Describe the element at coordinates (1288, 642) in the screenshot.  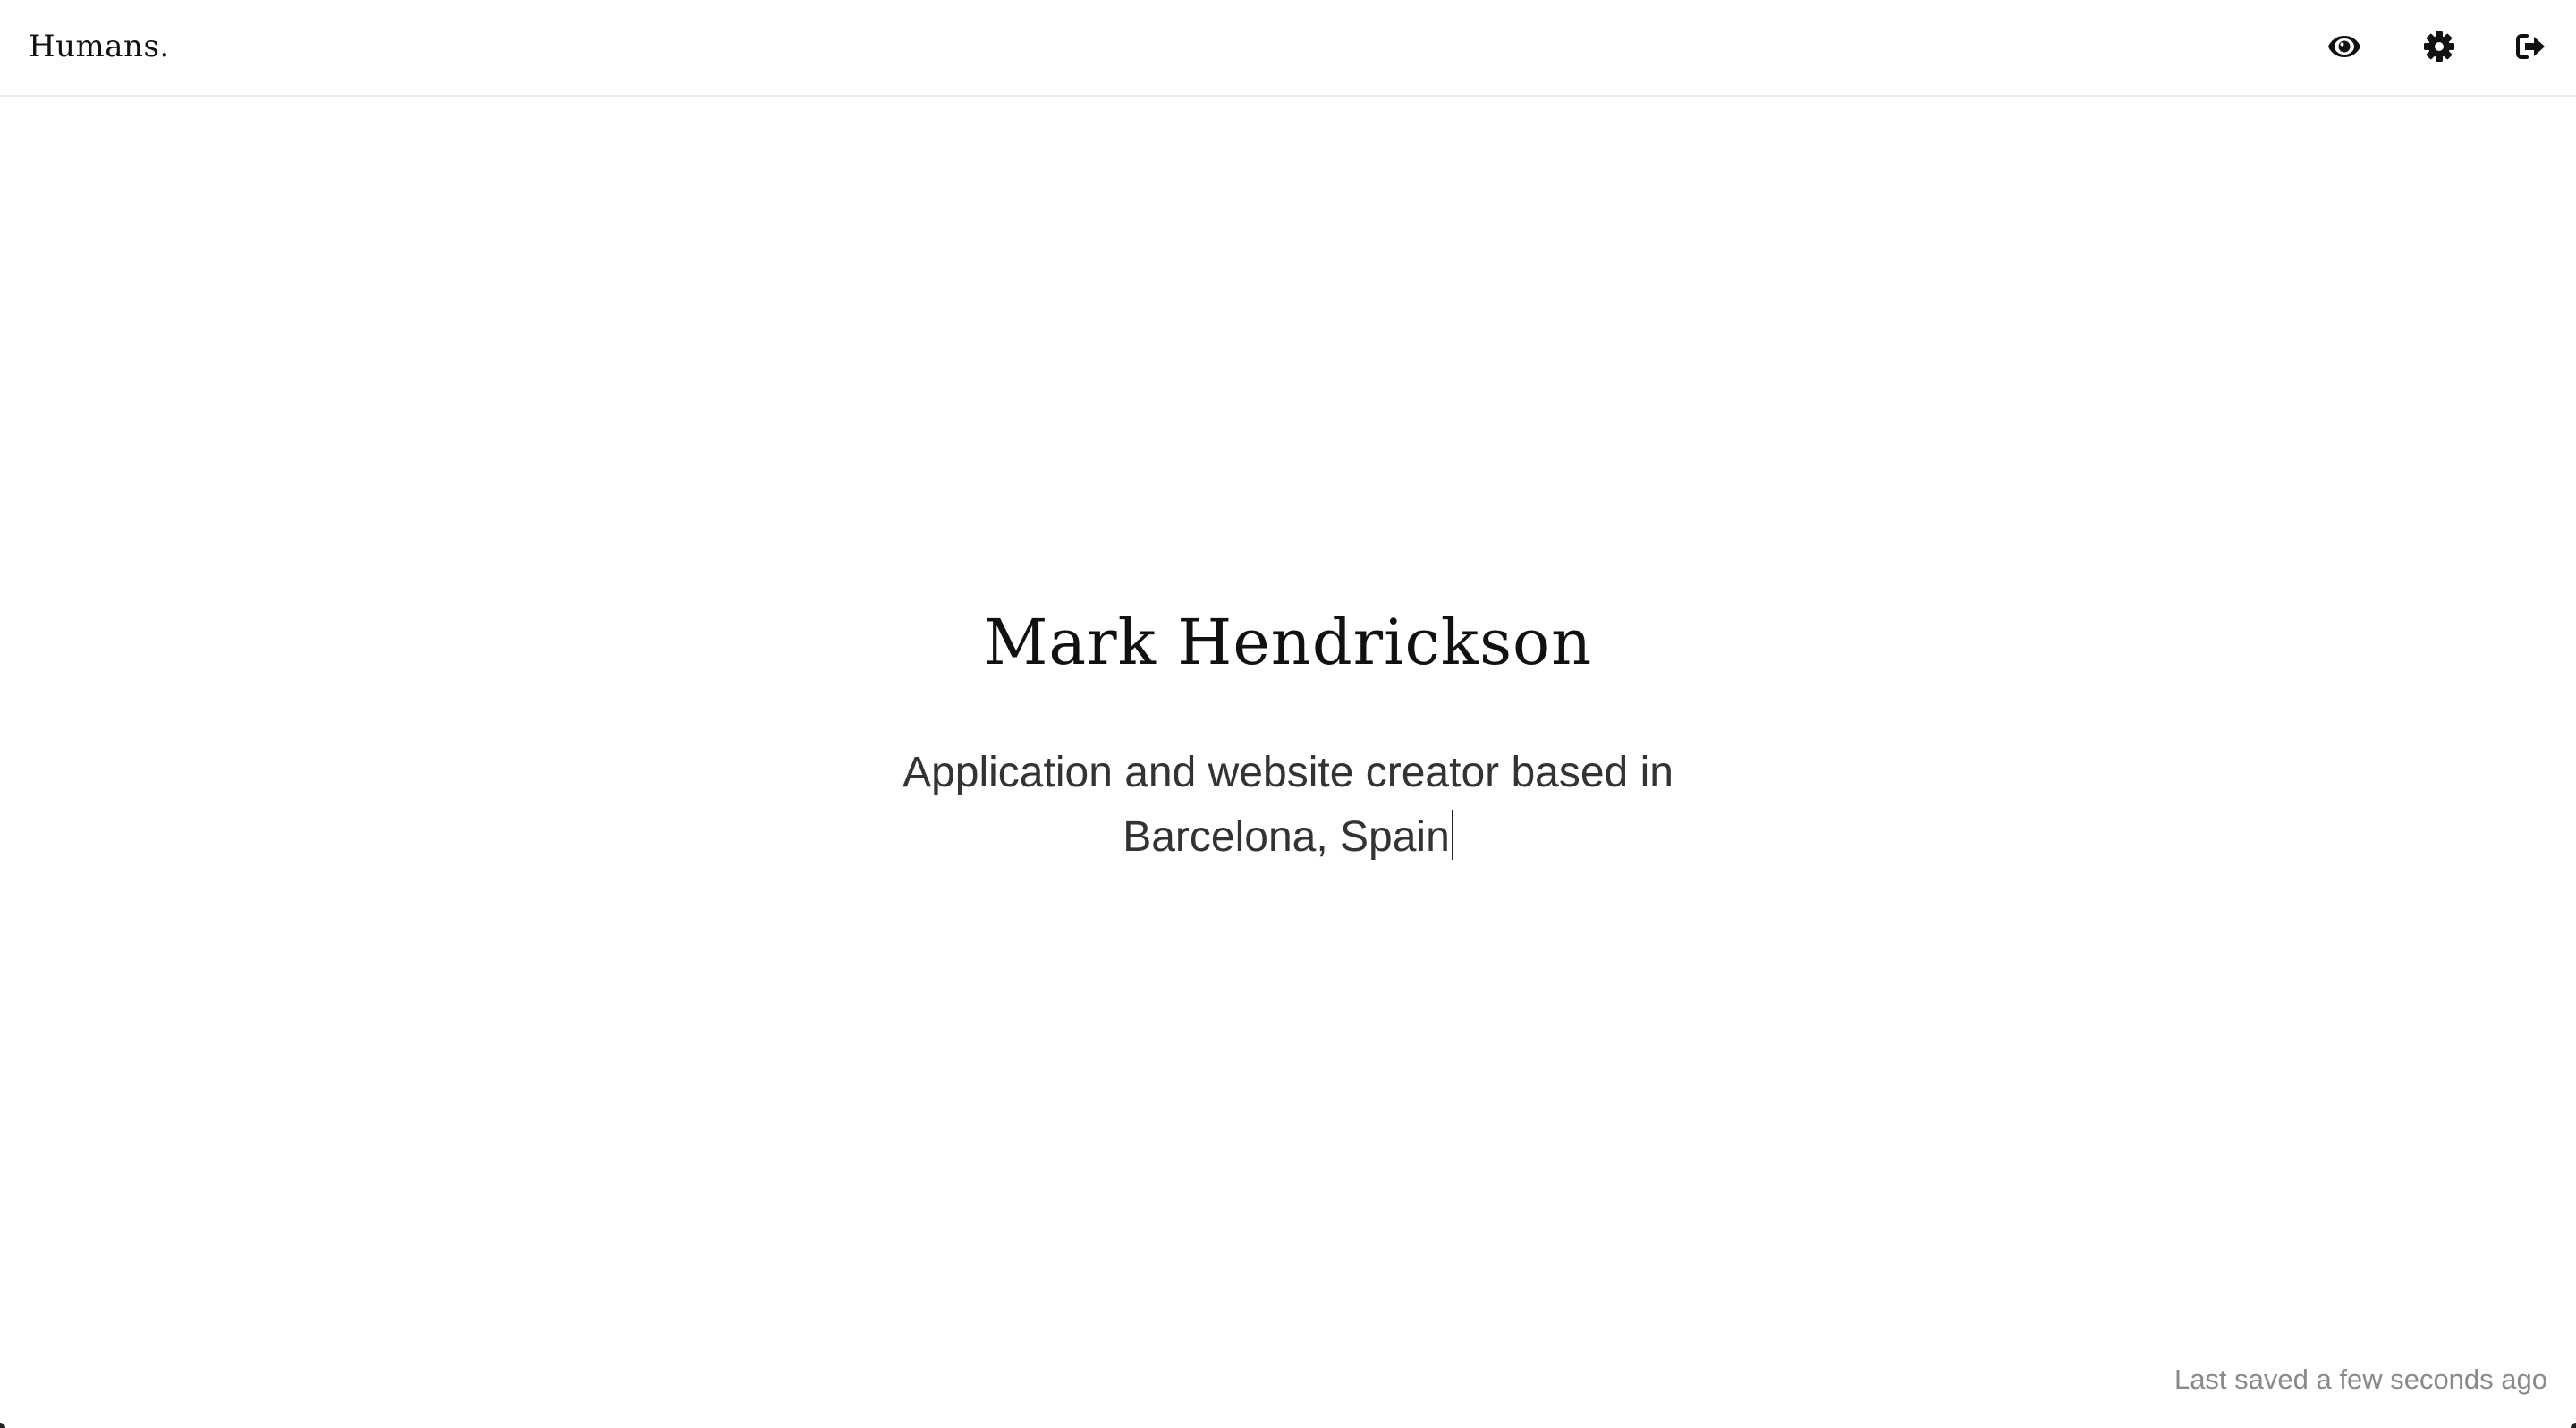
I see `profile-name-field: Mark Hendrickson` at that location.